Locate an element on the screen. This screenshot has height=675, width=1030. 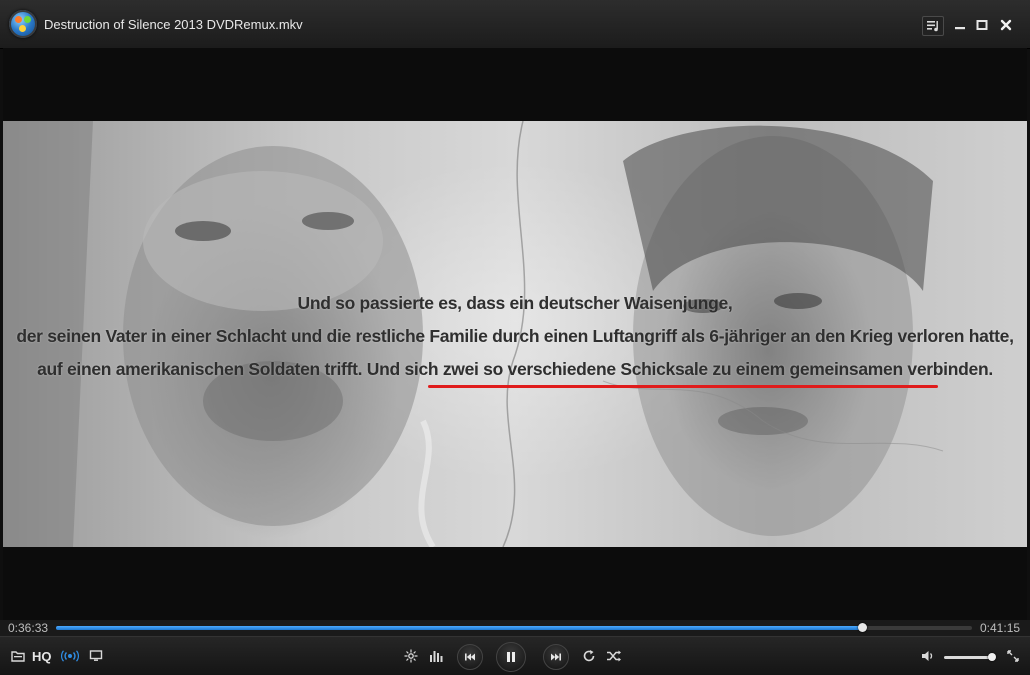
app-logo-icon is located at coordinates (23, 24).